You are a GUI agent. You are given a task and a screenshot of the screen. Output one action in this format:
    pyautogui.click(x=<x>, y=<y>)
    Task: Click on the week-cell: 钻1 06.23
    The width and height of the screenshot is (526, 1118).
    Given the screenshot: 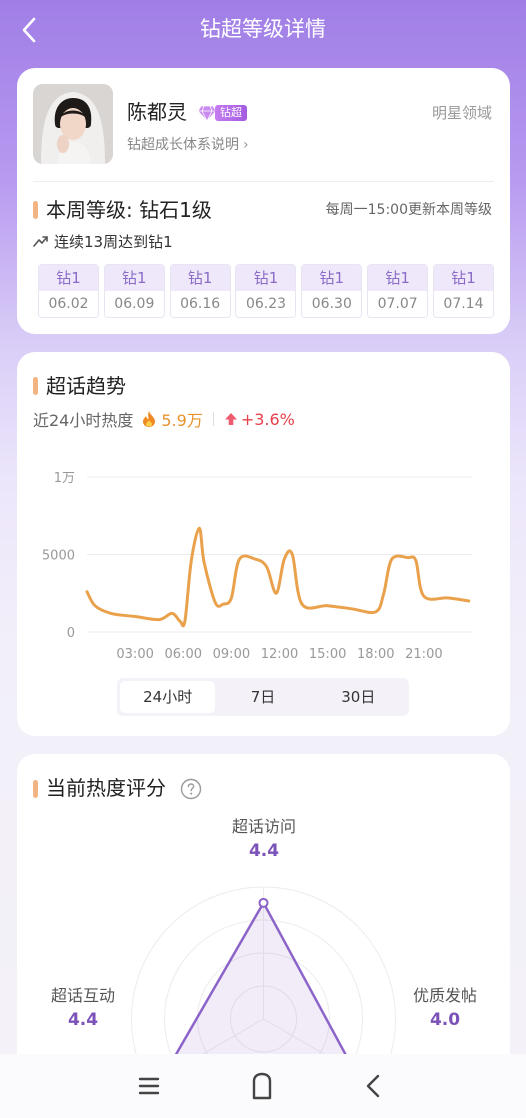 What is the action you would take?
    pyautogui.click(x=266, y=291)
    